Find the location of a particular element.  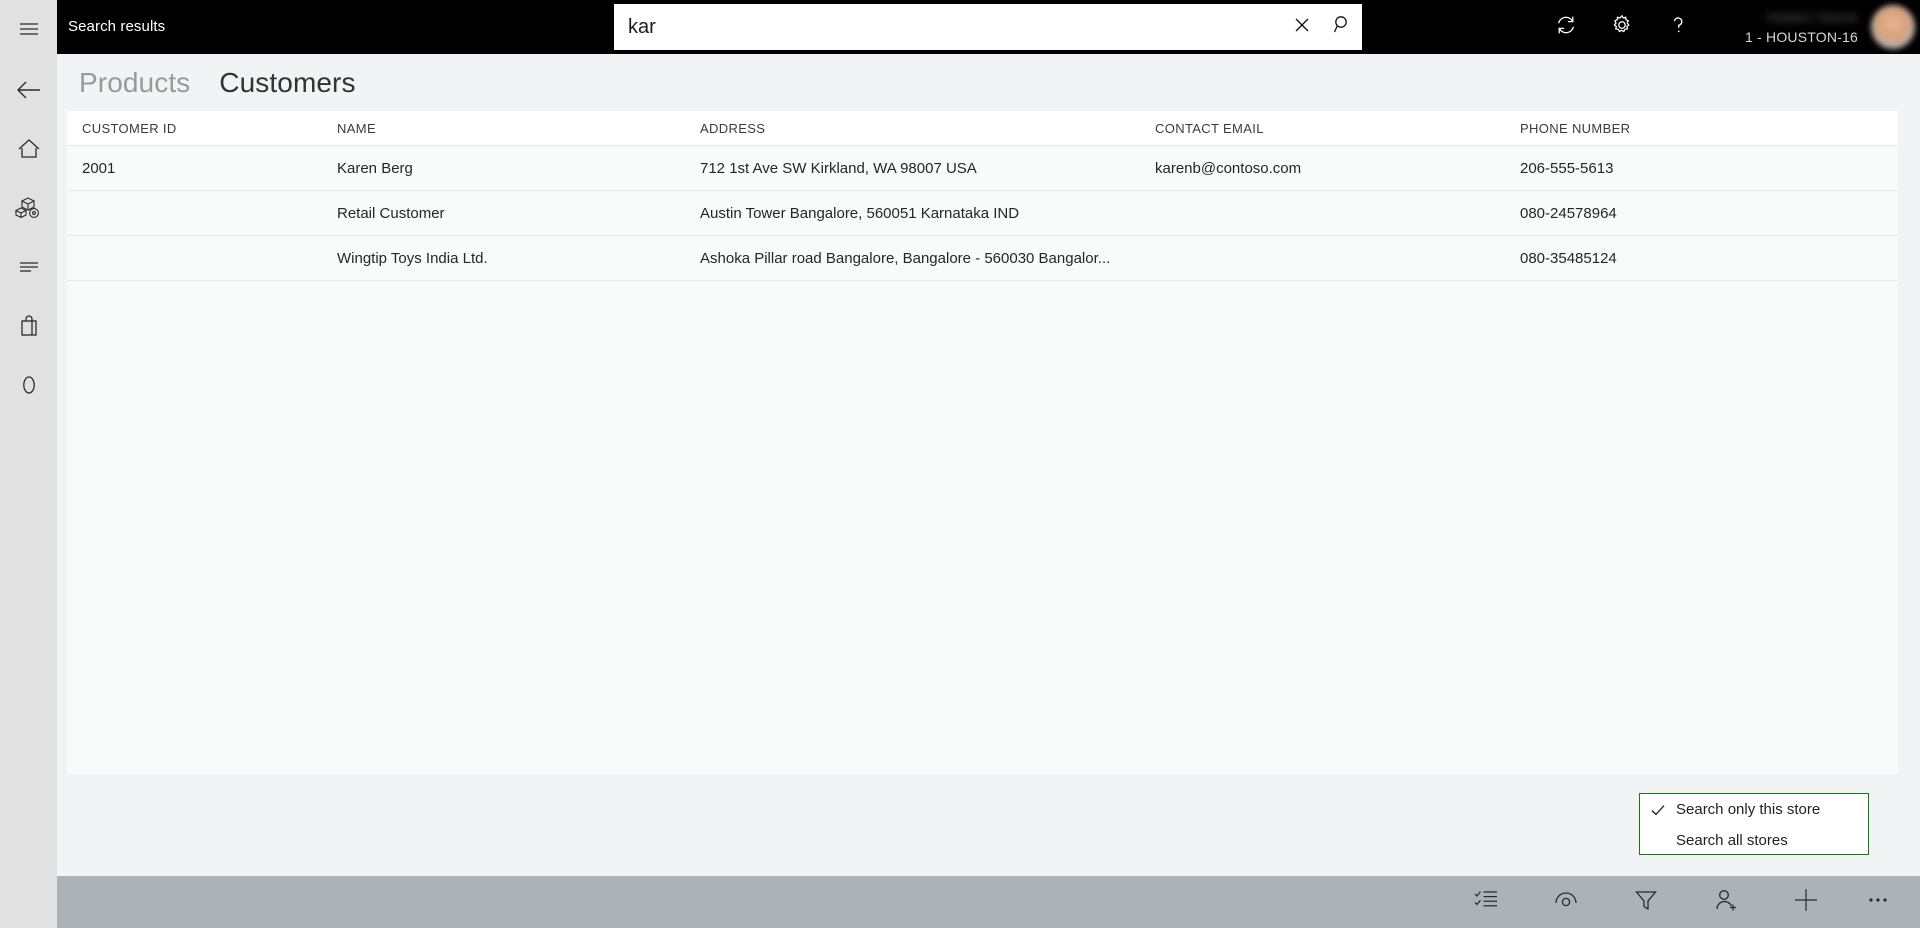

sidebar-item-back is located at coordinates (28, 89).